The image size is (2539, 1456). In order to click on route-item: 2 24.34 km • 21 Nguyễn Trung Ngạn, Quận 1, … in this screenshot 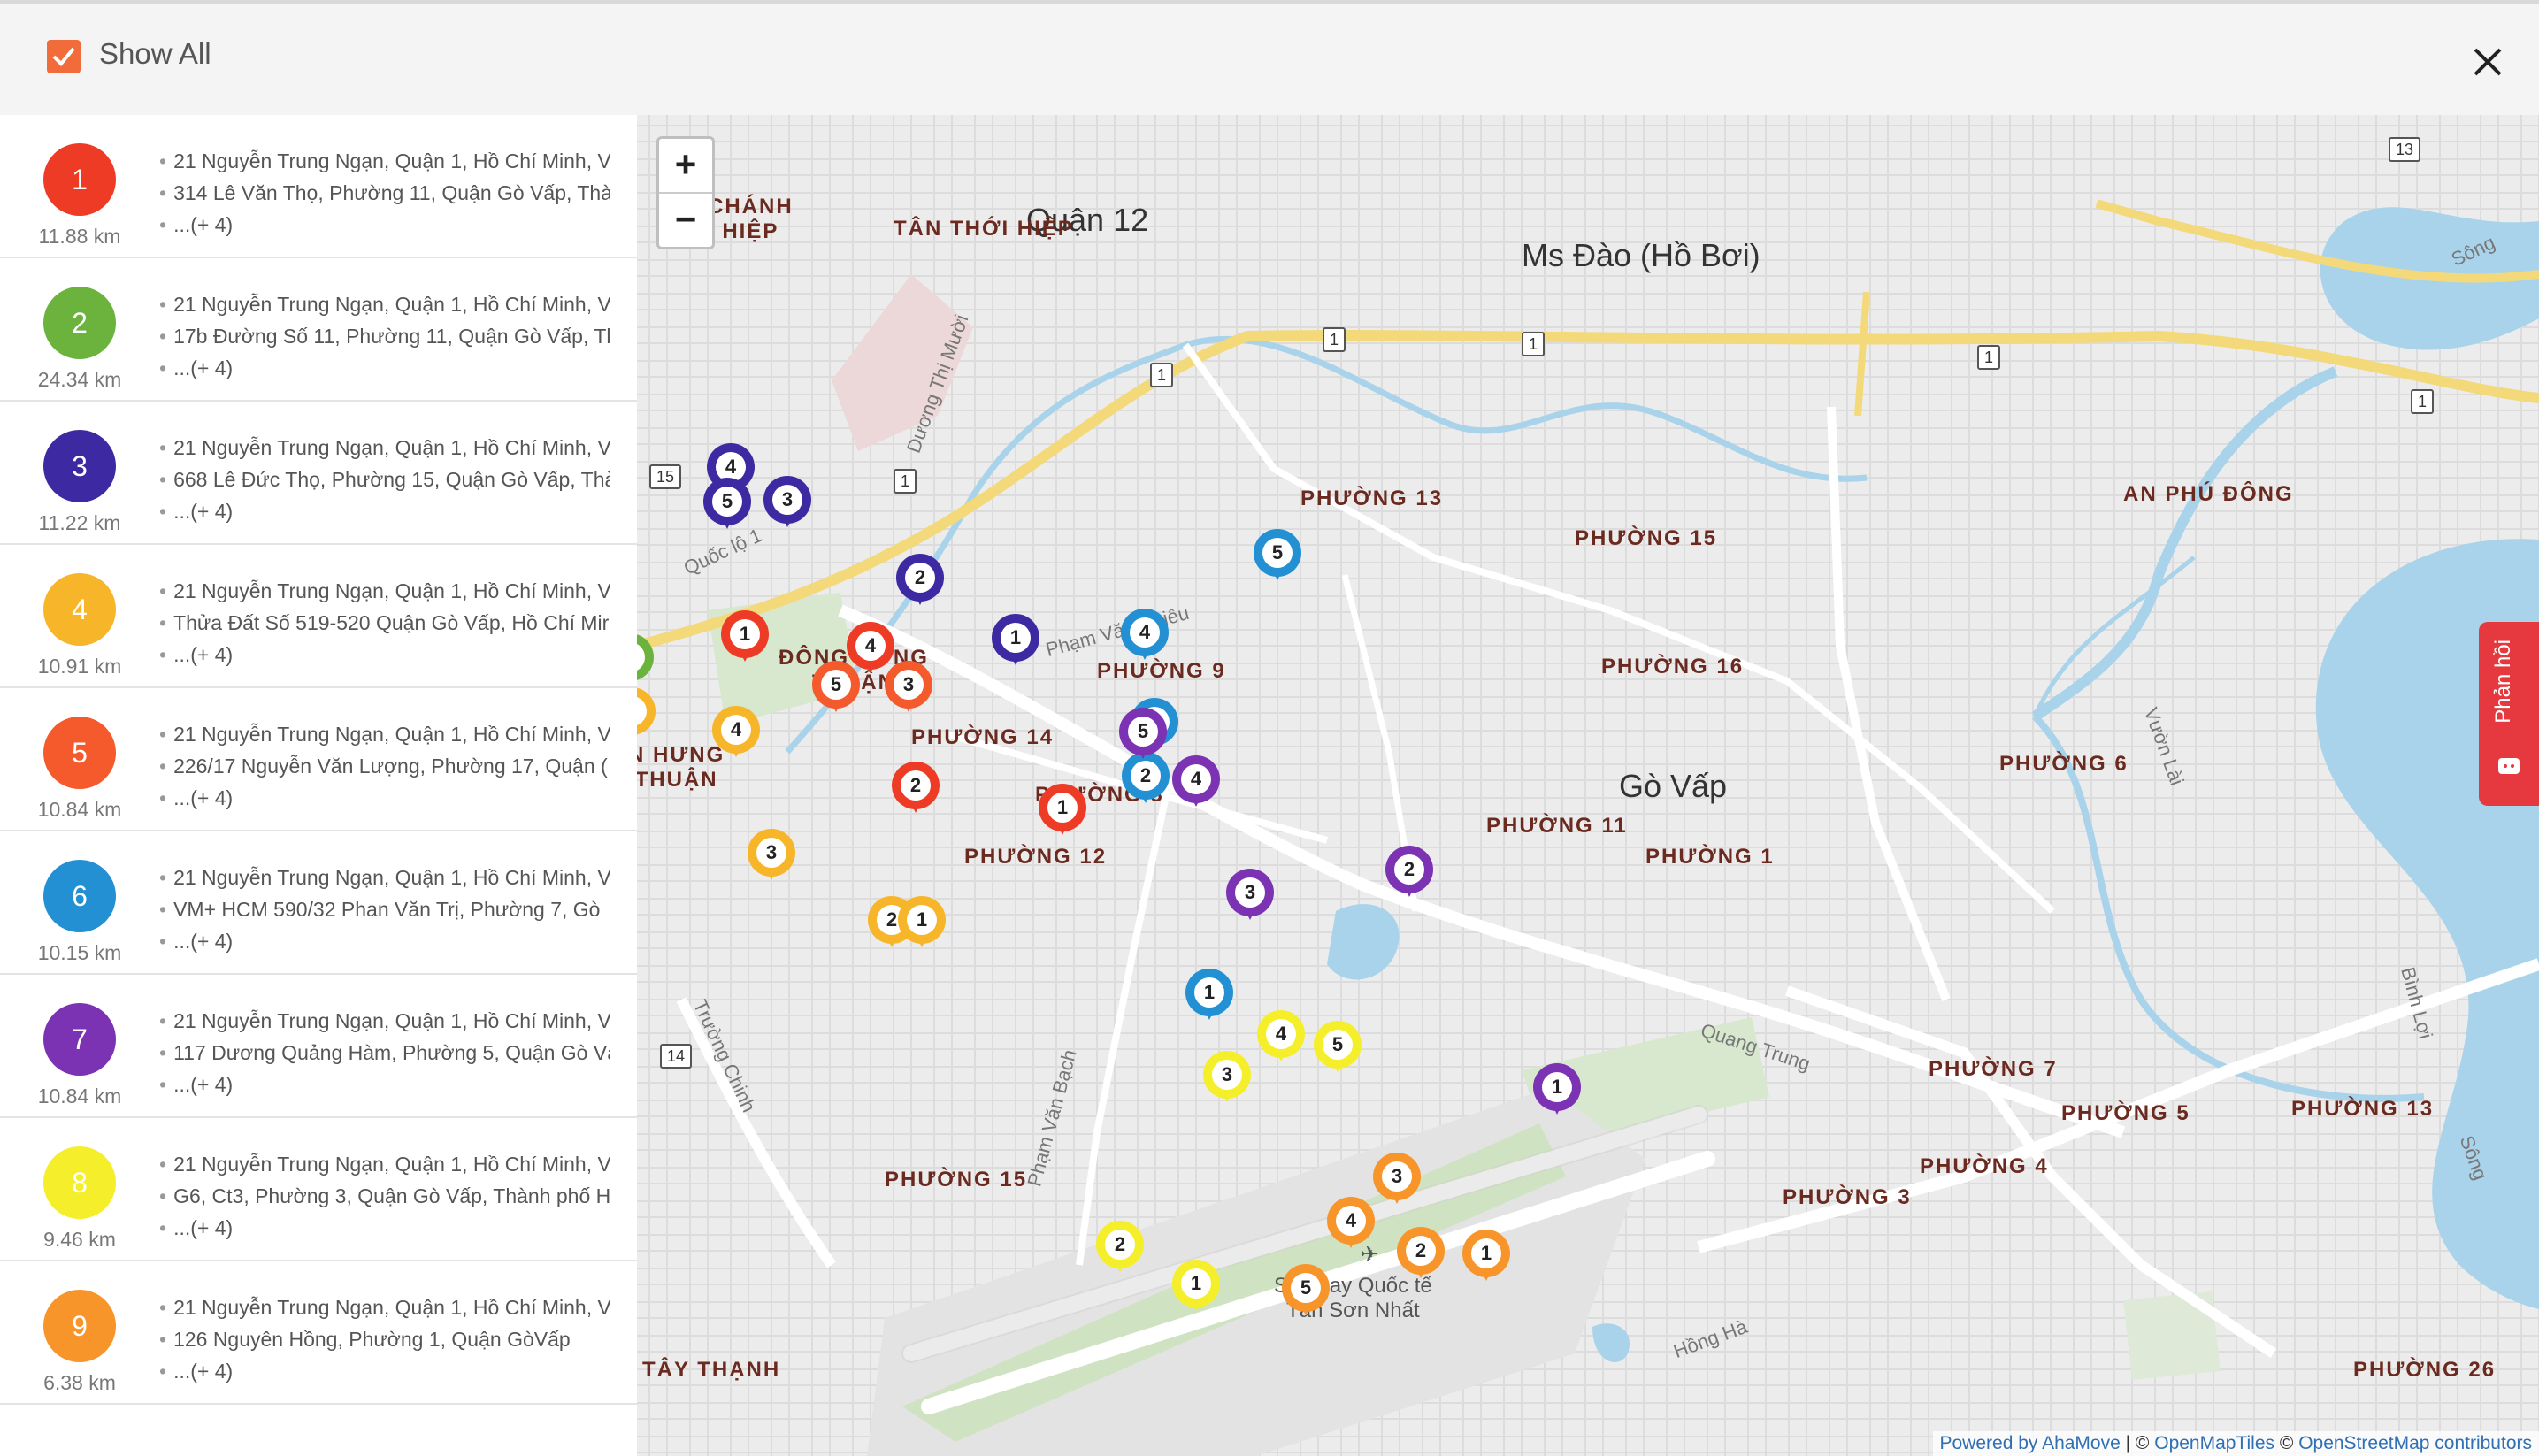, I will do `click(318, 330)`.